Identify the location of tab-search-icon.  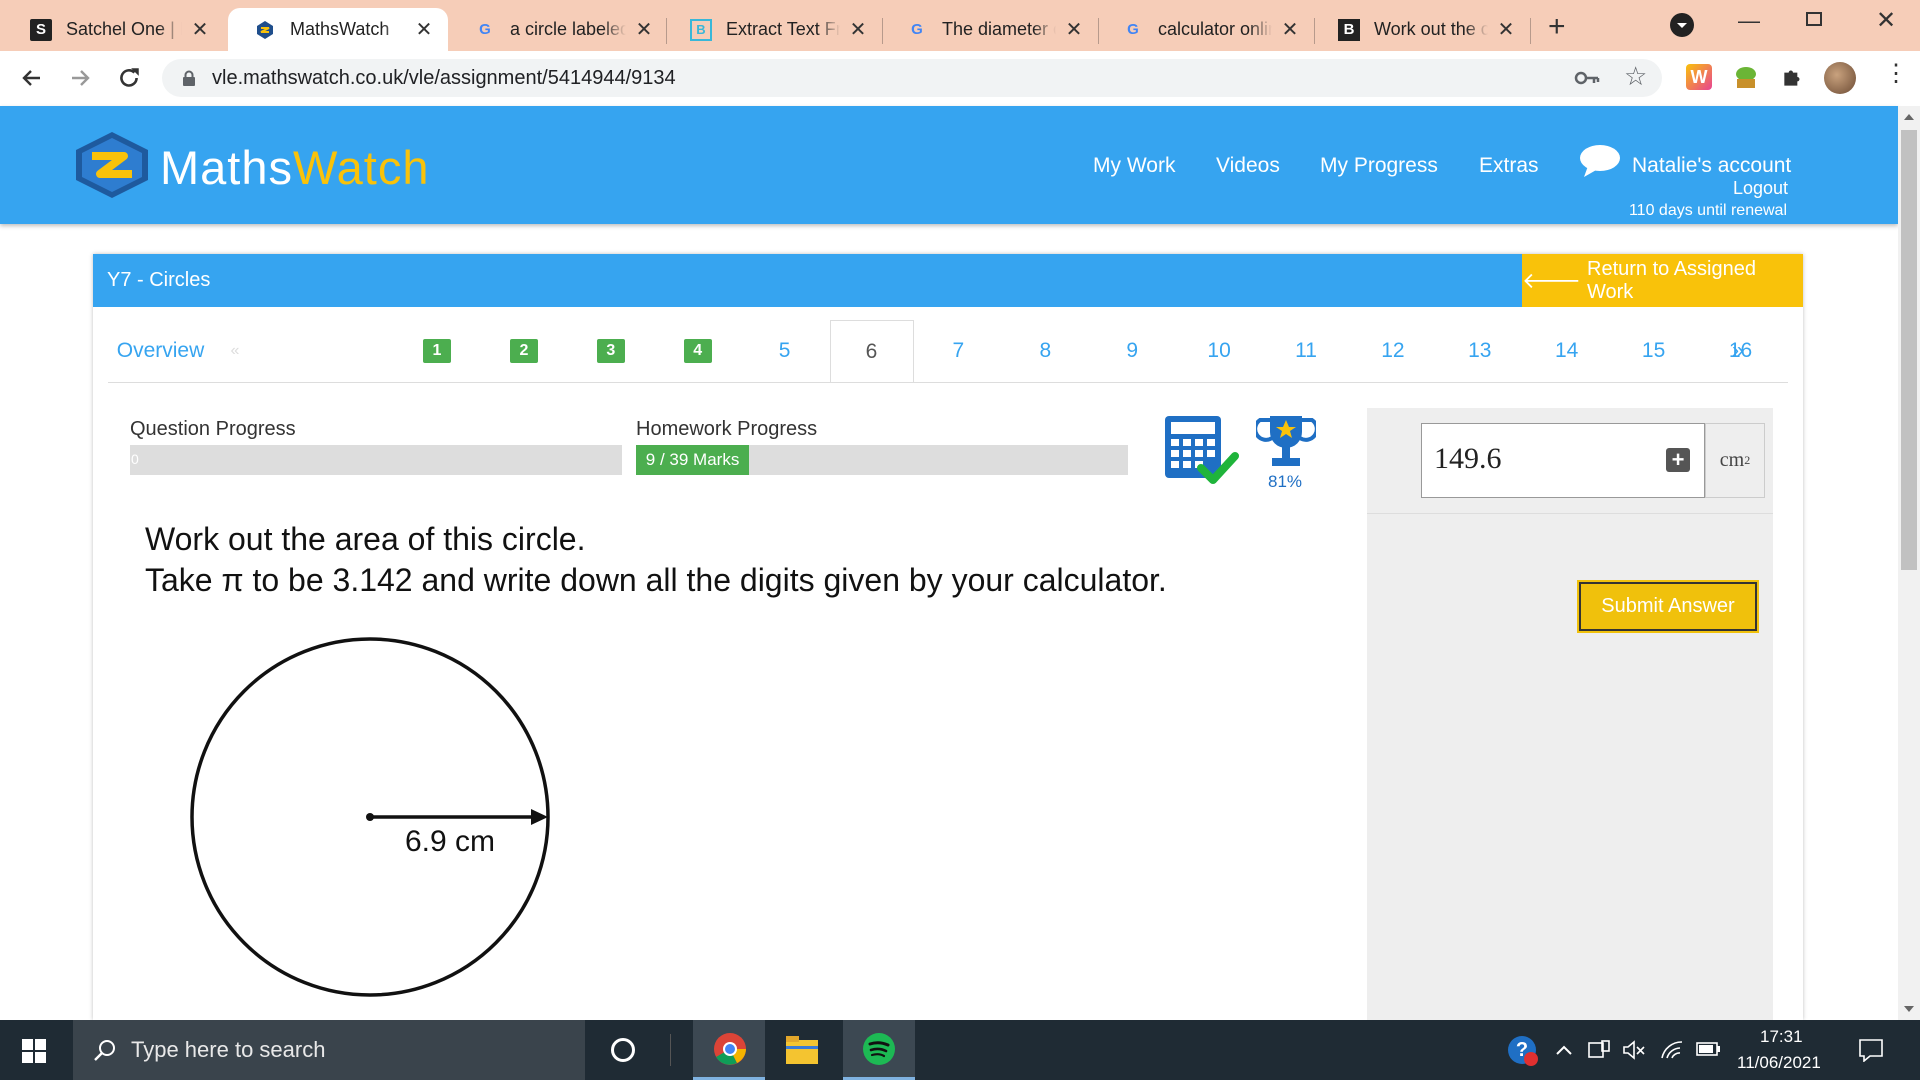
(1682, 25).